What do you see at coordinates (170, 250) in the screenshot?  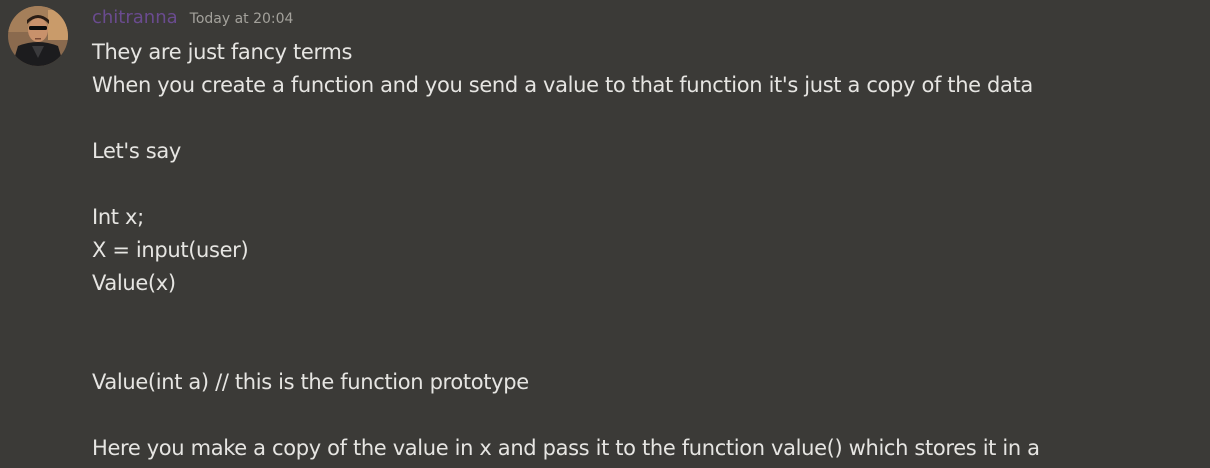 I see `message-line: X = input(user)` at bounding box center [170, 250].